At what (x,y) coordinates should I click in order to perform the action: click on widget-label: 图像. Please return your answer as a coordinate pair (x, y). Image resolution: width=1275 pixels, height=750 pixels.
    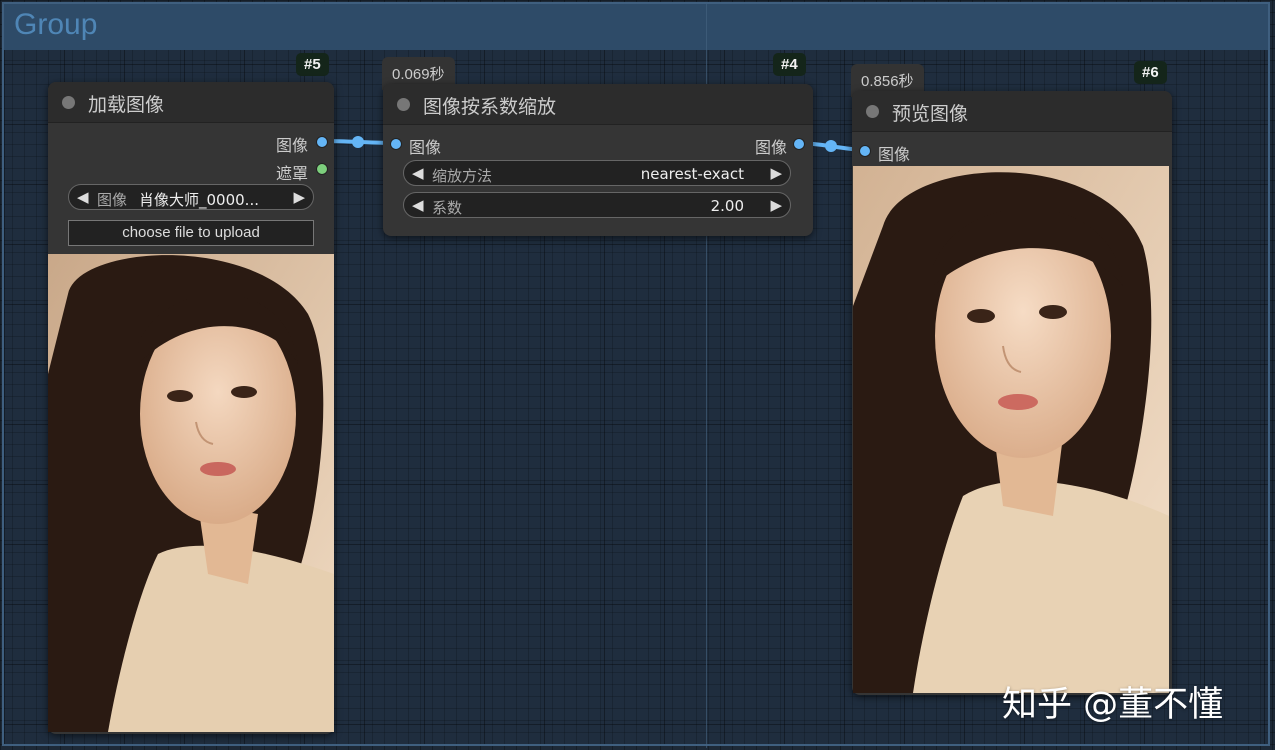
    Looking at the image, I should click on (112, 200).